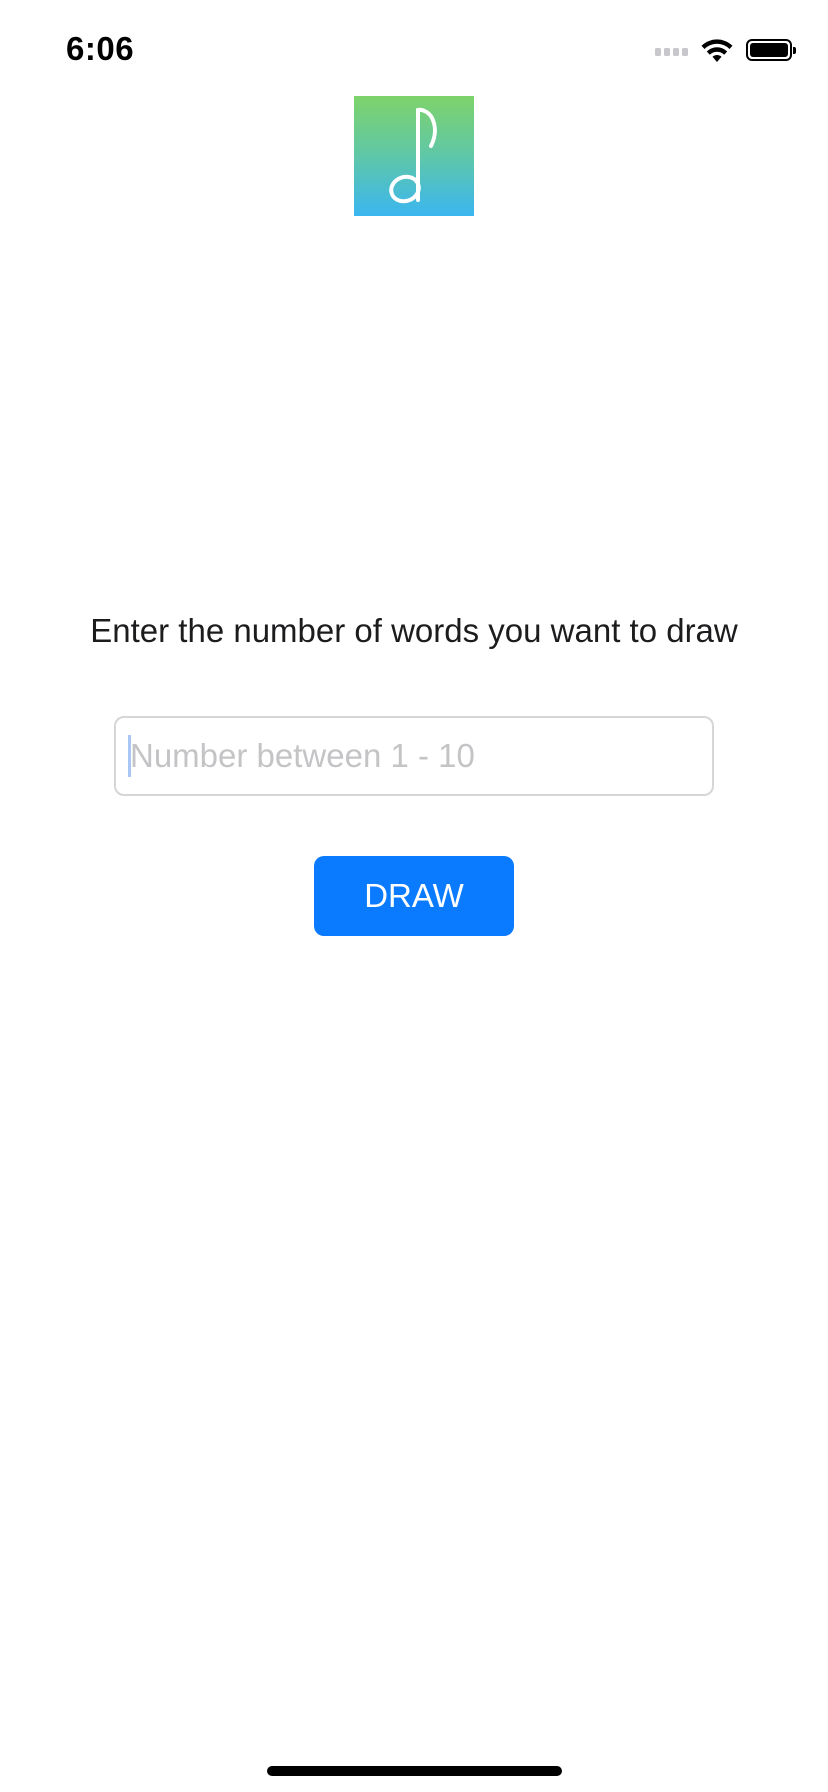  I want to click on battery-icon, so click(771, 50).